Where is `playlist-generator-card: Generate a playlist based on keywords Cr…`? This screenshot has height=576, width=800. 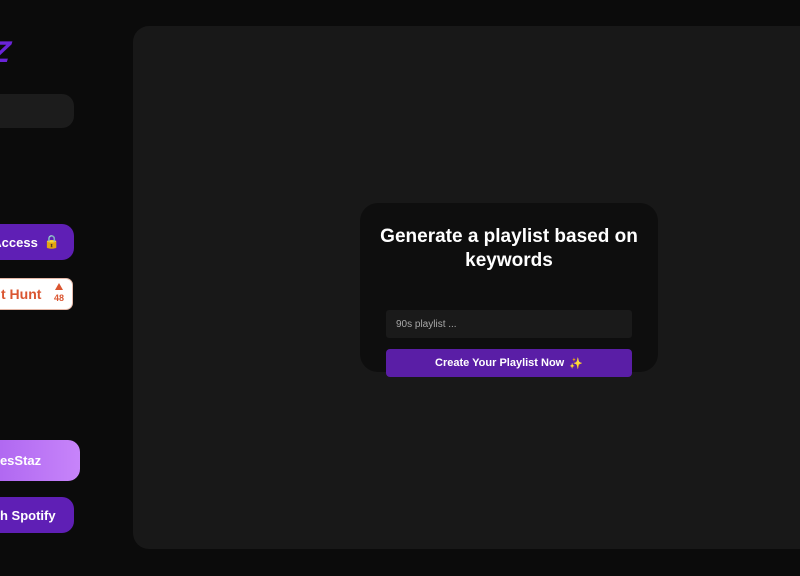
playlist-generator-card: Generate a playlist based on keywords Cr… is located at coordinates (509, 290).